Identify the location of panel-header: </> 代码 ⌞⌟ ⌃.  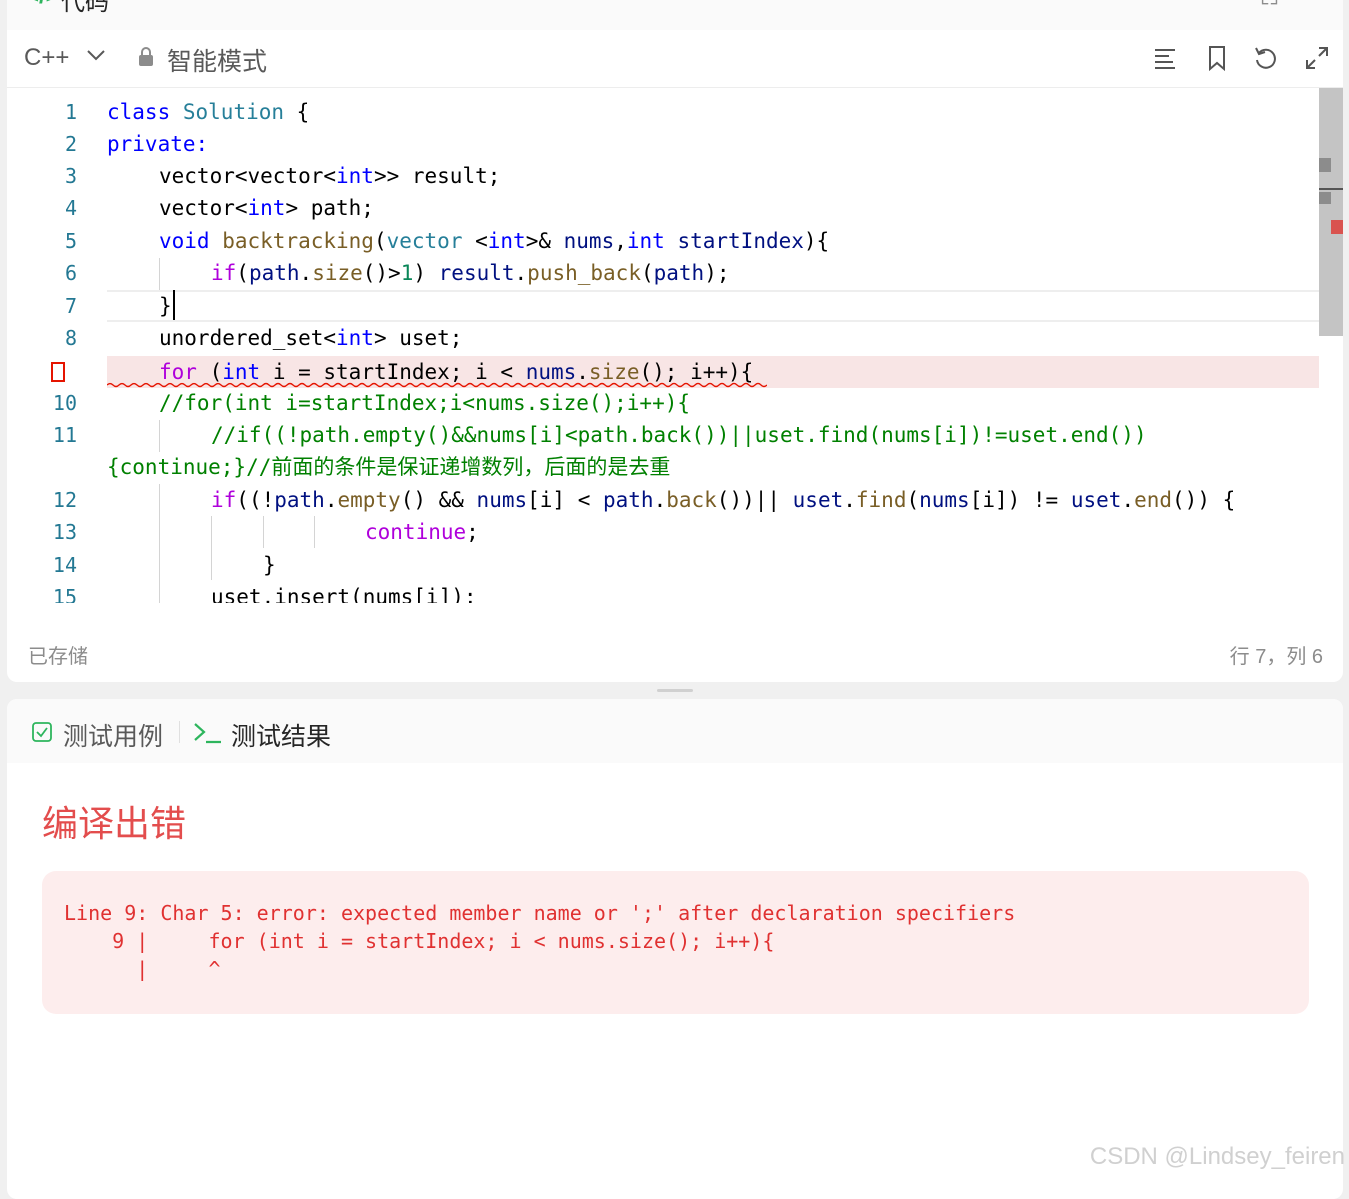
(675, 15).